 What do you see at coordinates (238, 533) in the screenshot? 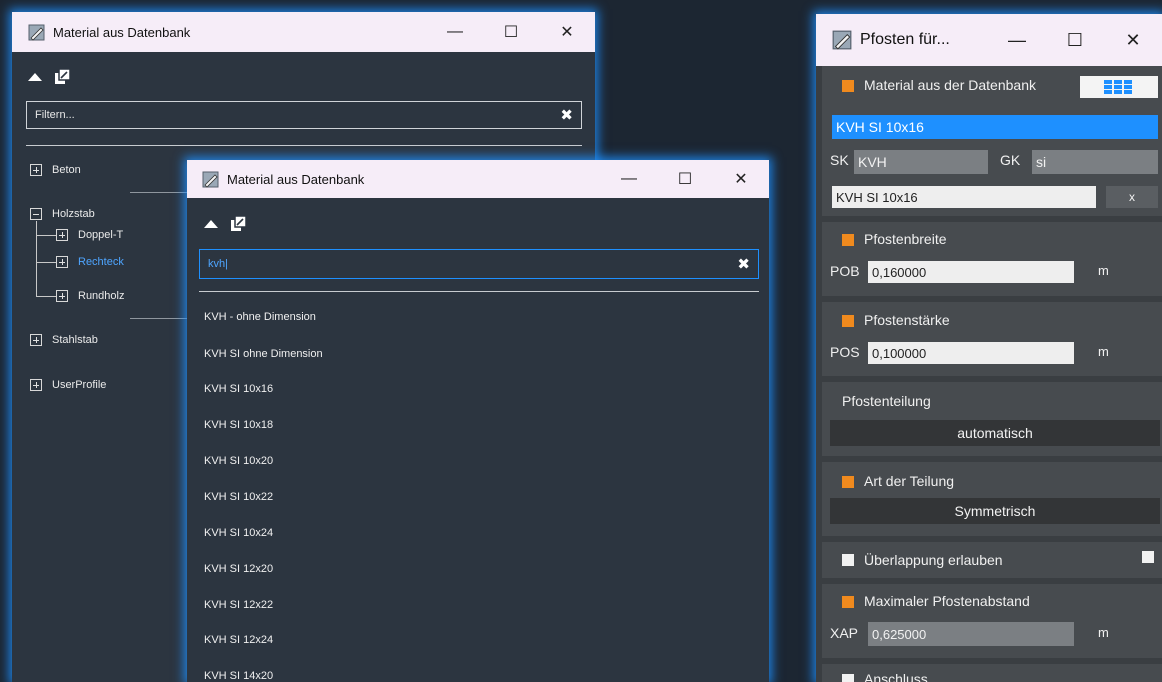
I see `list-item: KVH SI 10x24` at bounding box center [238, 533].